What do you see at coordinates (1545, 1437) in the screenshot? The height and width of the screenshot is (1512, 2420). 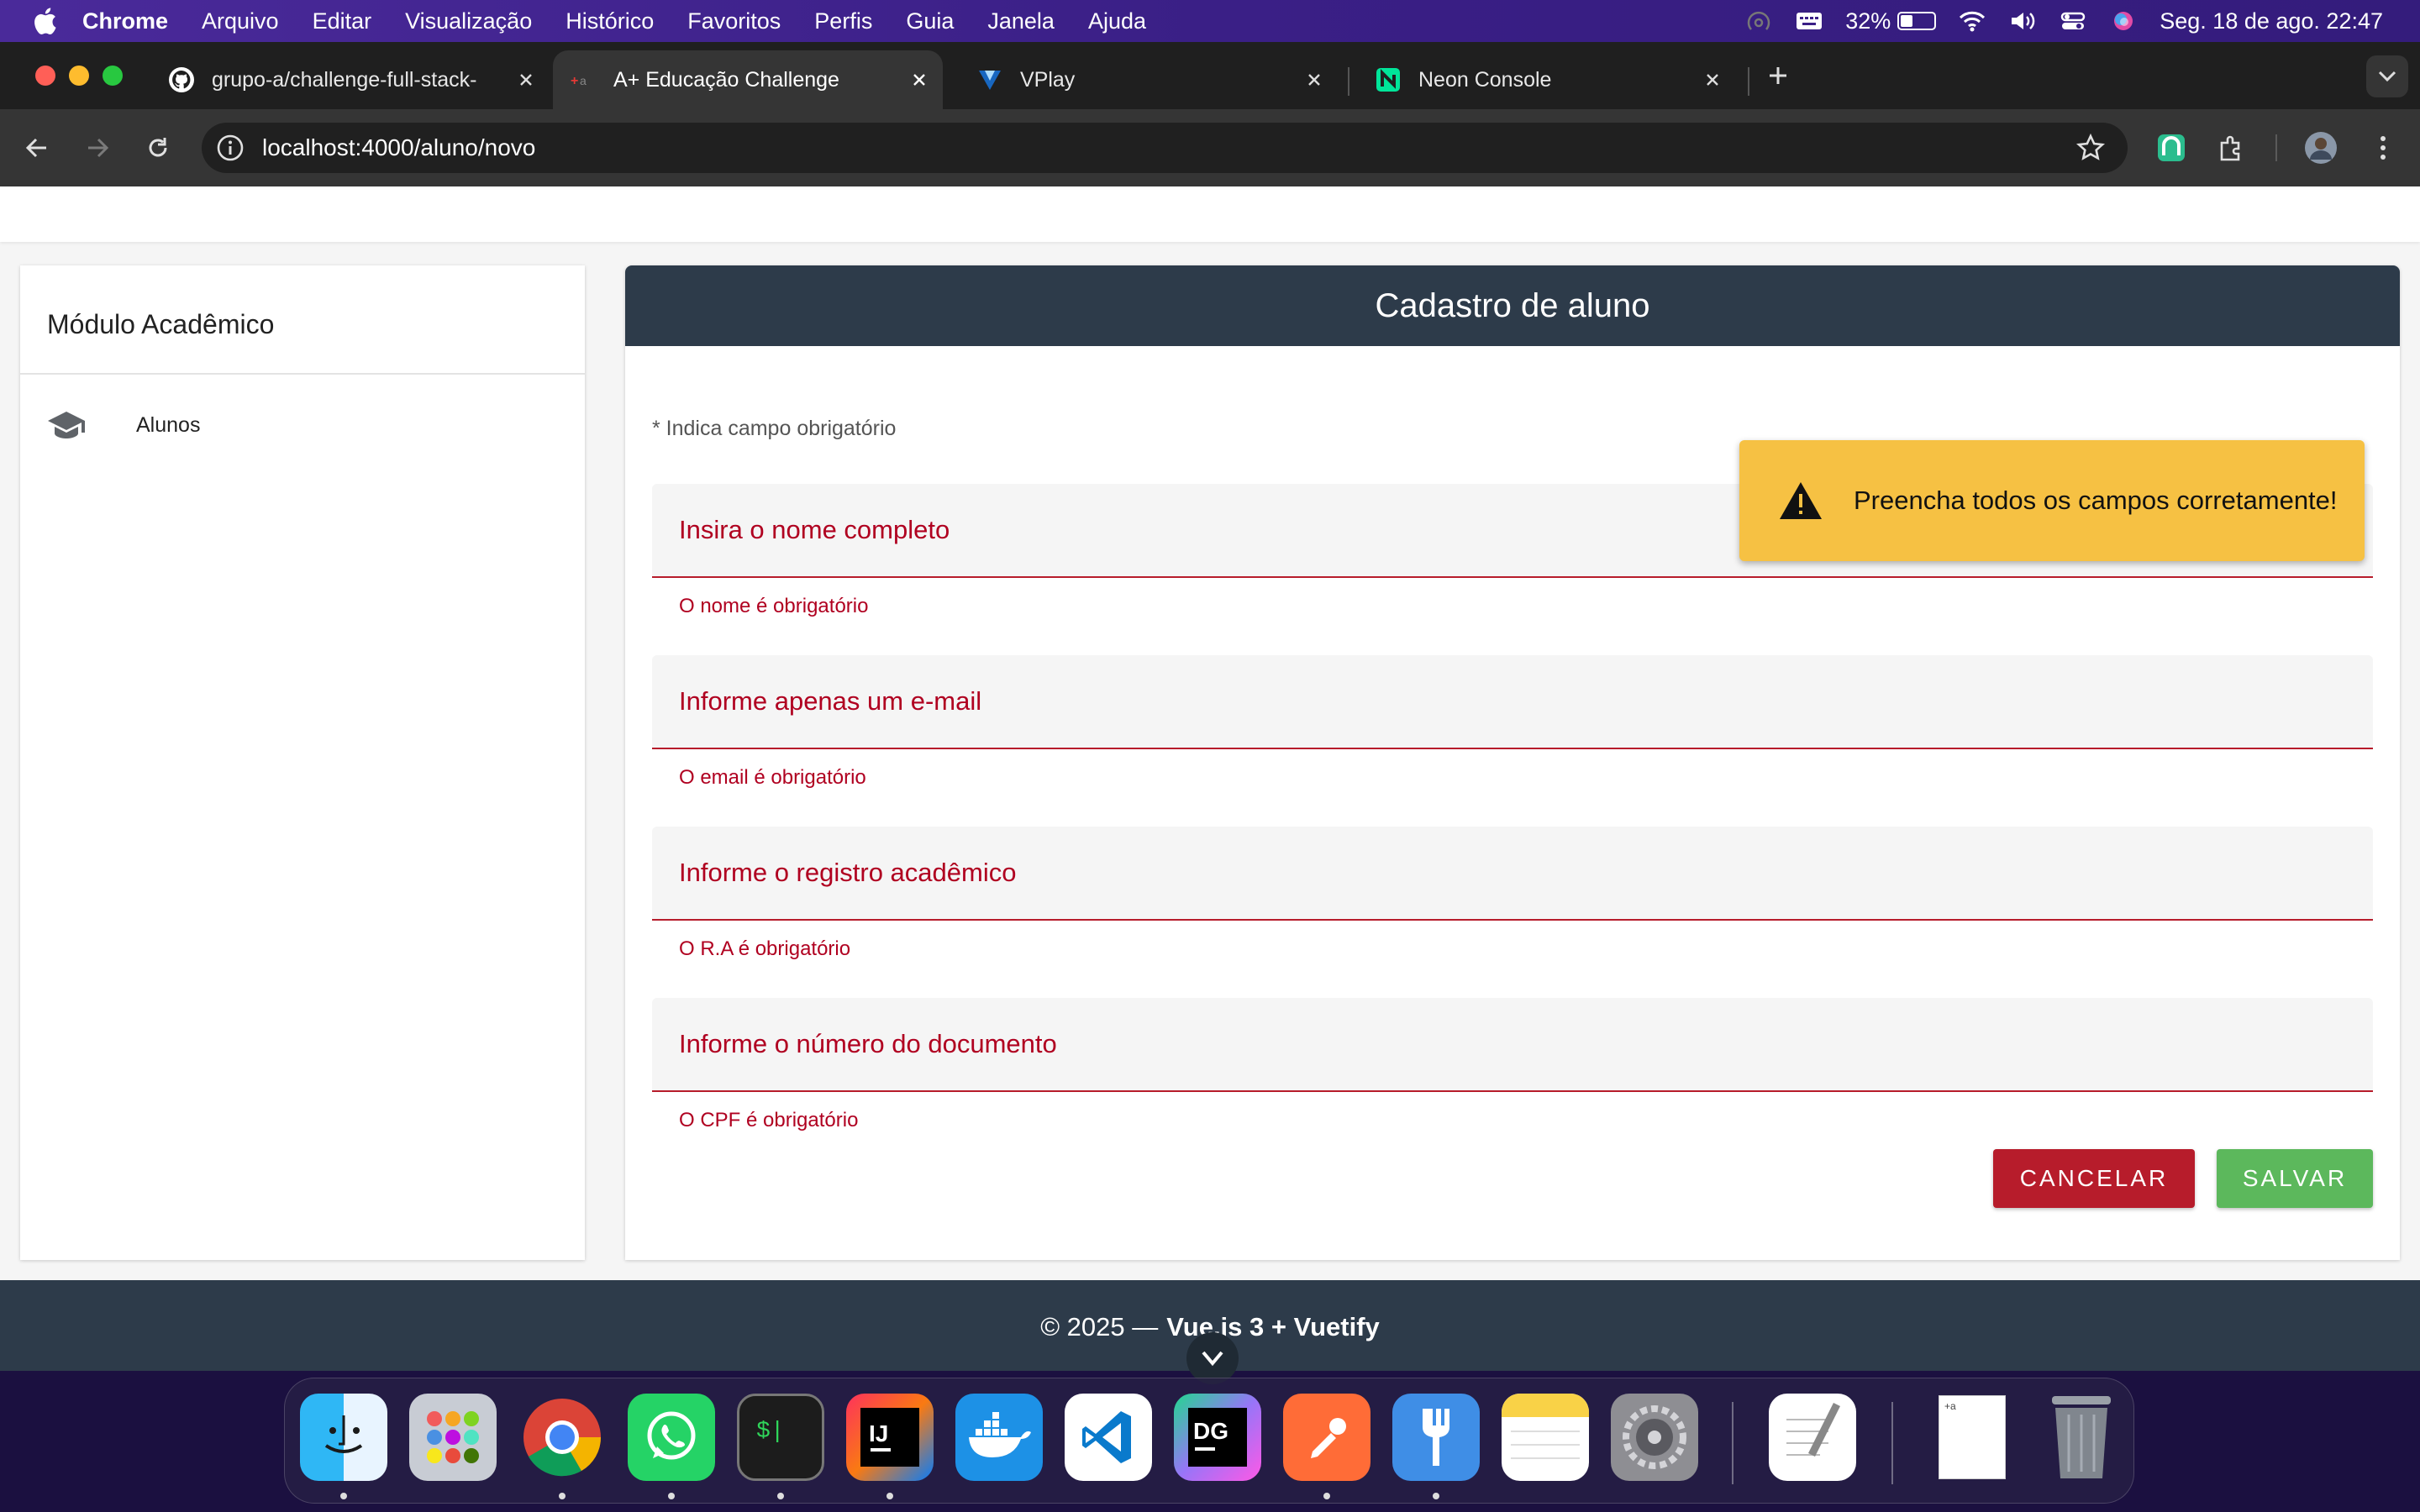 I see `notes-icon` at bounding box center [1545, 1437].